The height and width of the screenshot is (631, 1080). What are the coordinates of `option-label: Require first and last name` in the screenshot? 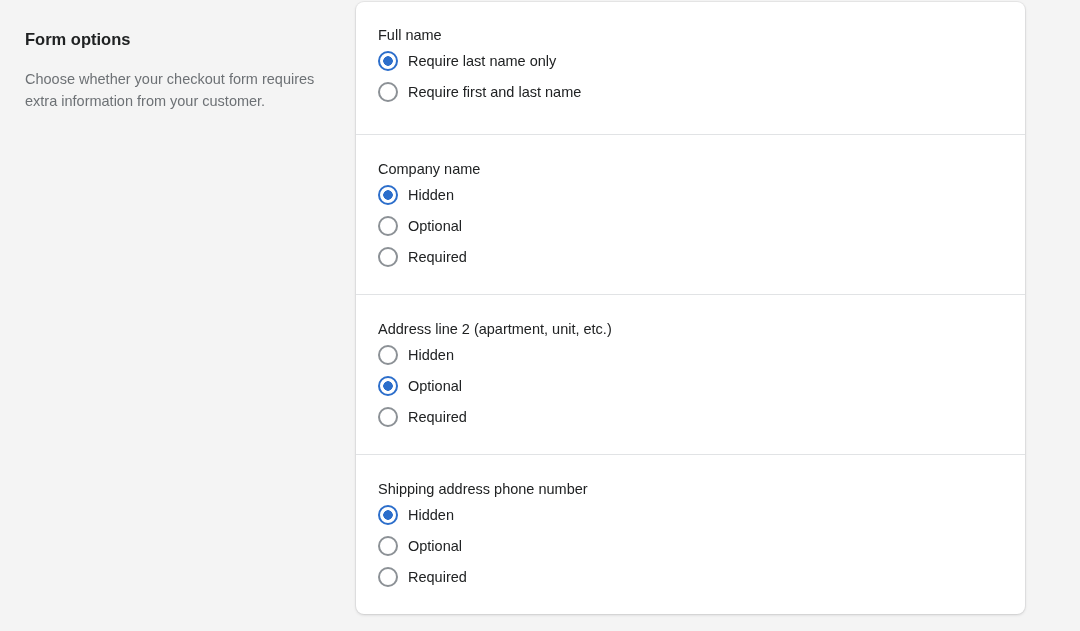 It's located at (495, 91).